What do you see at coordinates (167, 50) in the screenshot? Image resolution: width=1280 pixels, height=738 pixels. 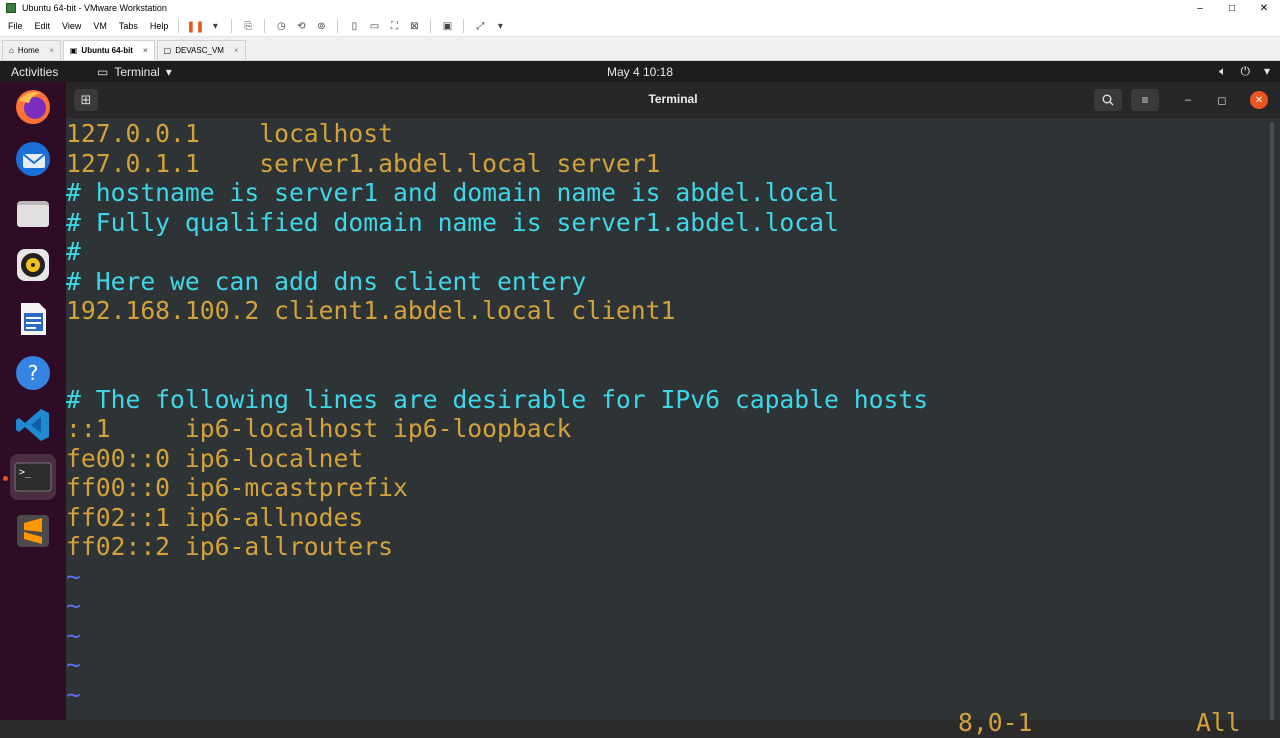 I see `vm-icon: ▢` at bounding box center [167, 50].